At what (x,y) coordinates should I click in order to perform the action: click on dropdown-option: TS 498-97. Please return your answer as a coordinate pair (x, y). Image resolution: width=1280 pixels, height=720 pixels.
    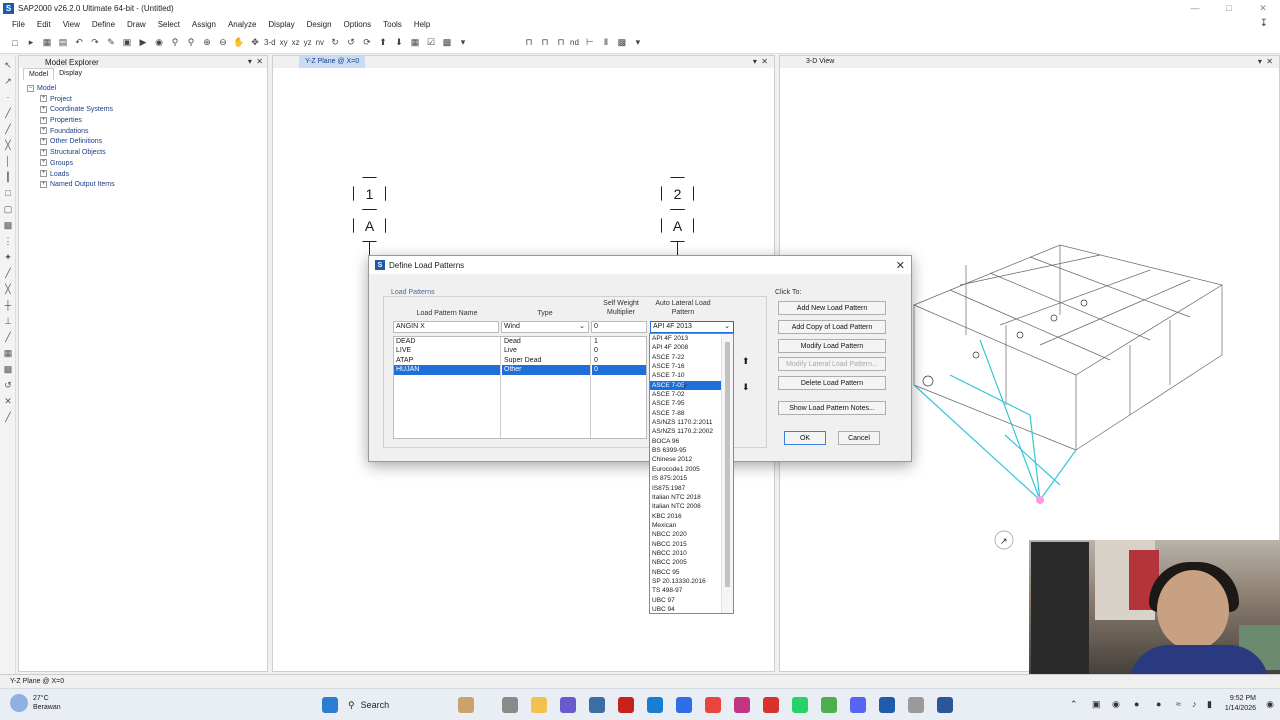
    Looking at the image, I should click on (686, 590).